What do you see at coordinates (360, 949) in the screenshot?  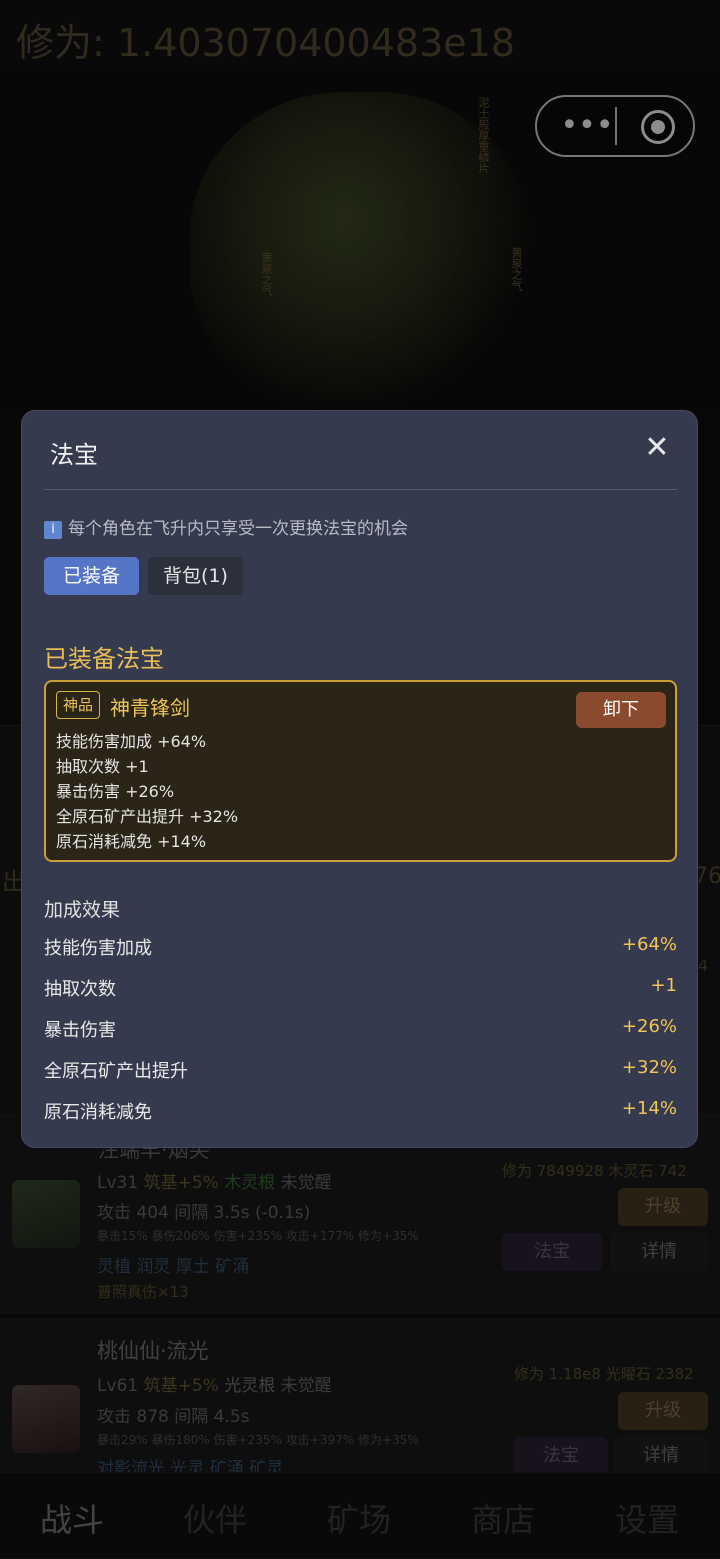 I see `bonus-row: 技能伤害加成 +64%` at bounding box center [360, 949].